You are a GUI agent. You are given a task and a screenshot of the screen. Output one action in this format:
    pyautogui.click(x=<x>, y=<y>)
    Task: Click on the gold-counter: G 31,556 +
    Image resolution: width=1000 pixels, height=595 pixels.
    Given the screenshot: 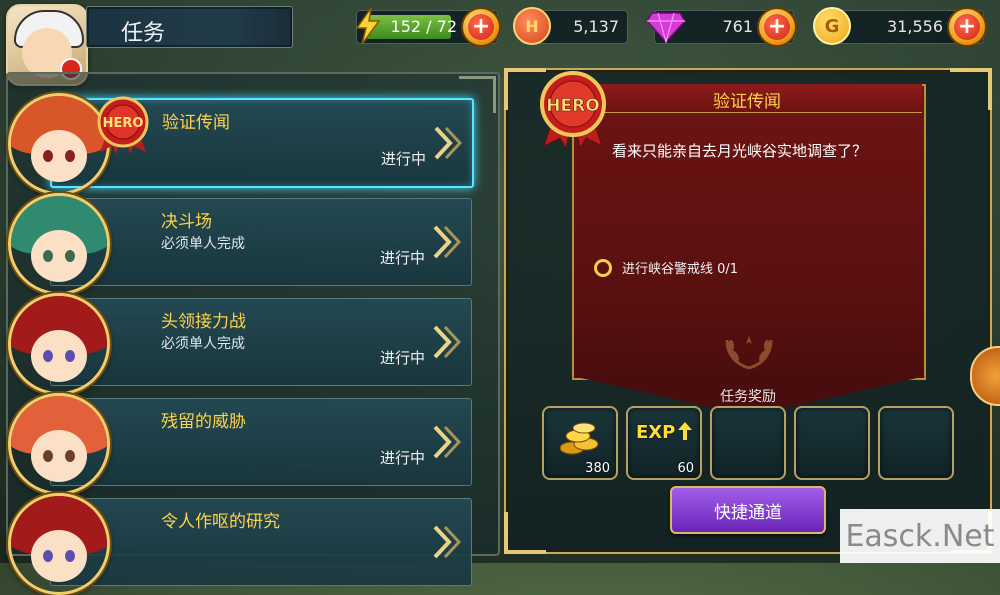 What is the action you would take?
    pyautogui.click(x=900, y=27)
    